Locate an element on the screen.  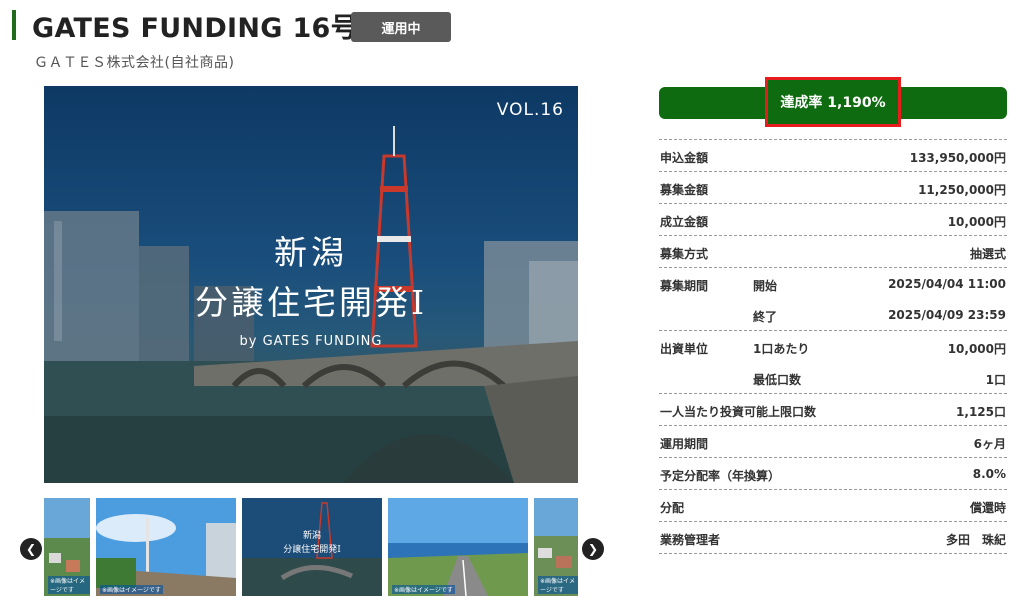
thumbnail-4-image is located at coordinates (458, 547).